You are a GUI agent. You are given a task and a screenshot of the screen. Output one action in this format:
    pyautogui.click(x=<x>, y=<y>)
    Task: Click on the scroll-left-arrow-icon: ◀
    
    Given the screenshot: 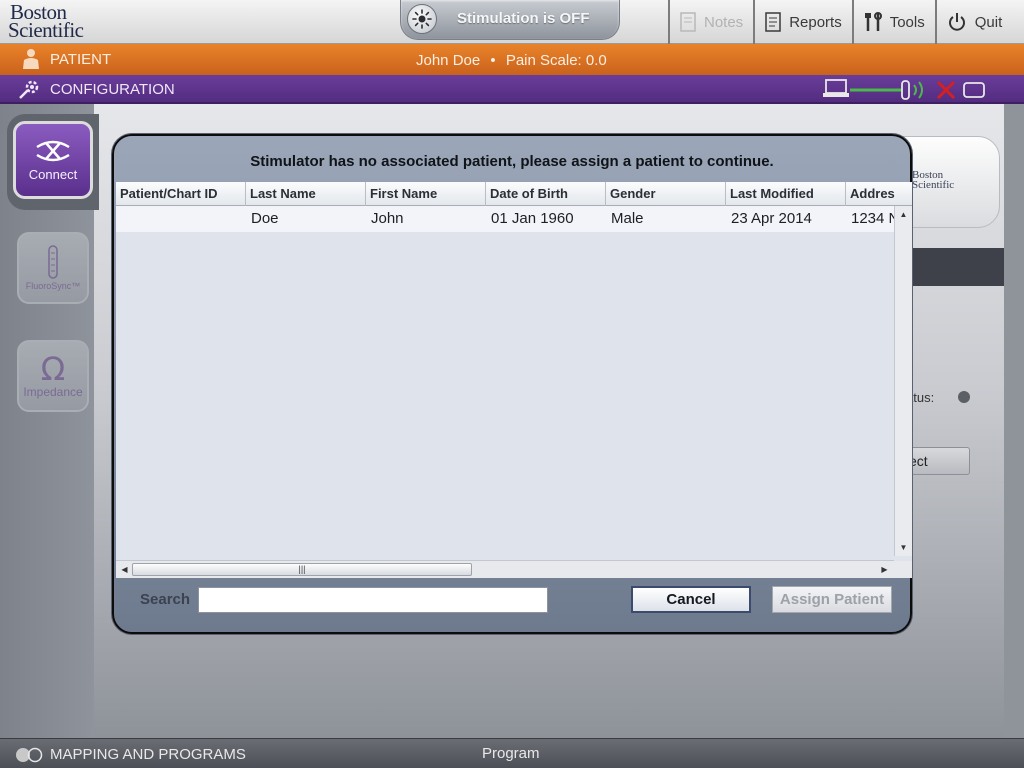 What is the action you would take?
    pyautogui.click(x=124, y=569)
    